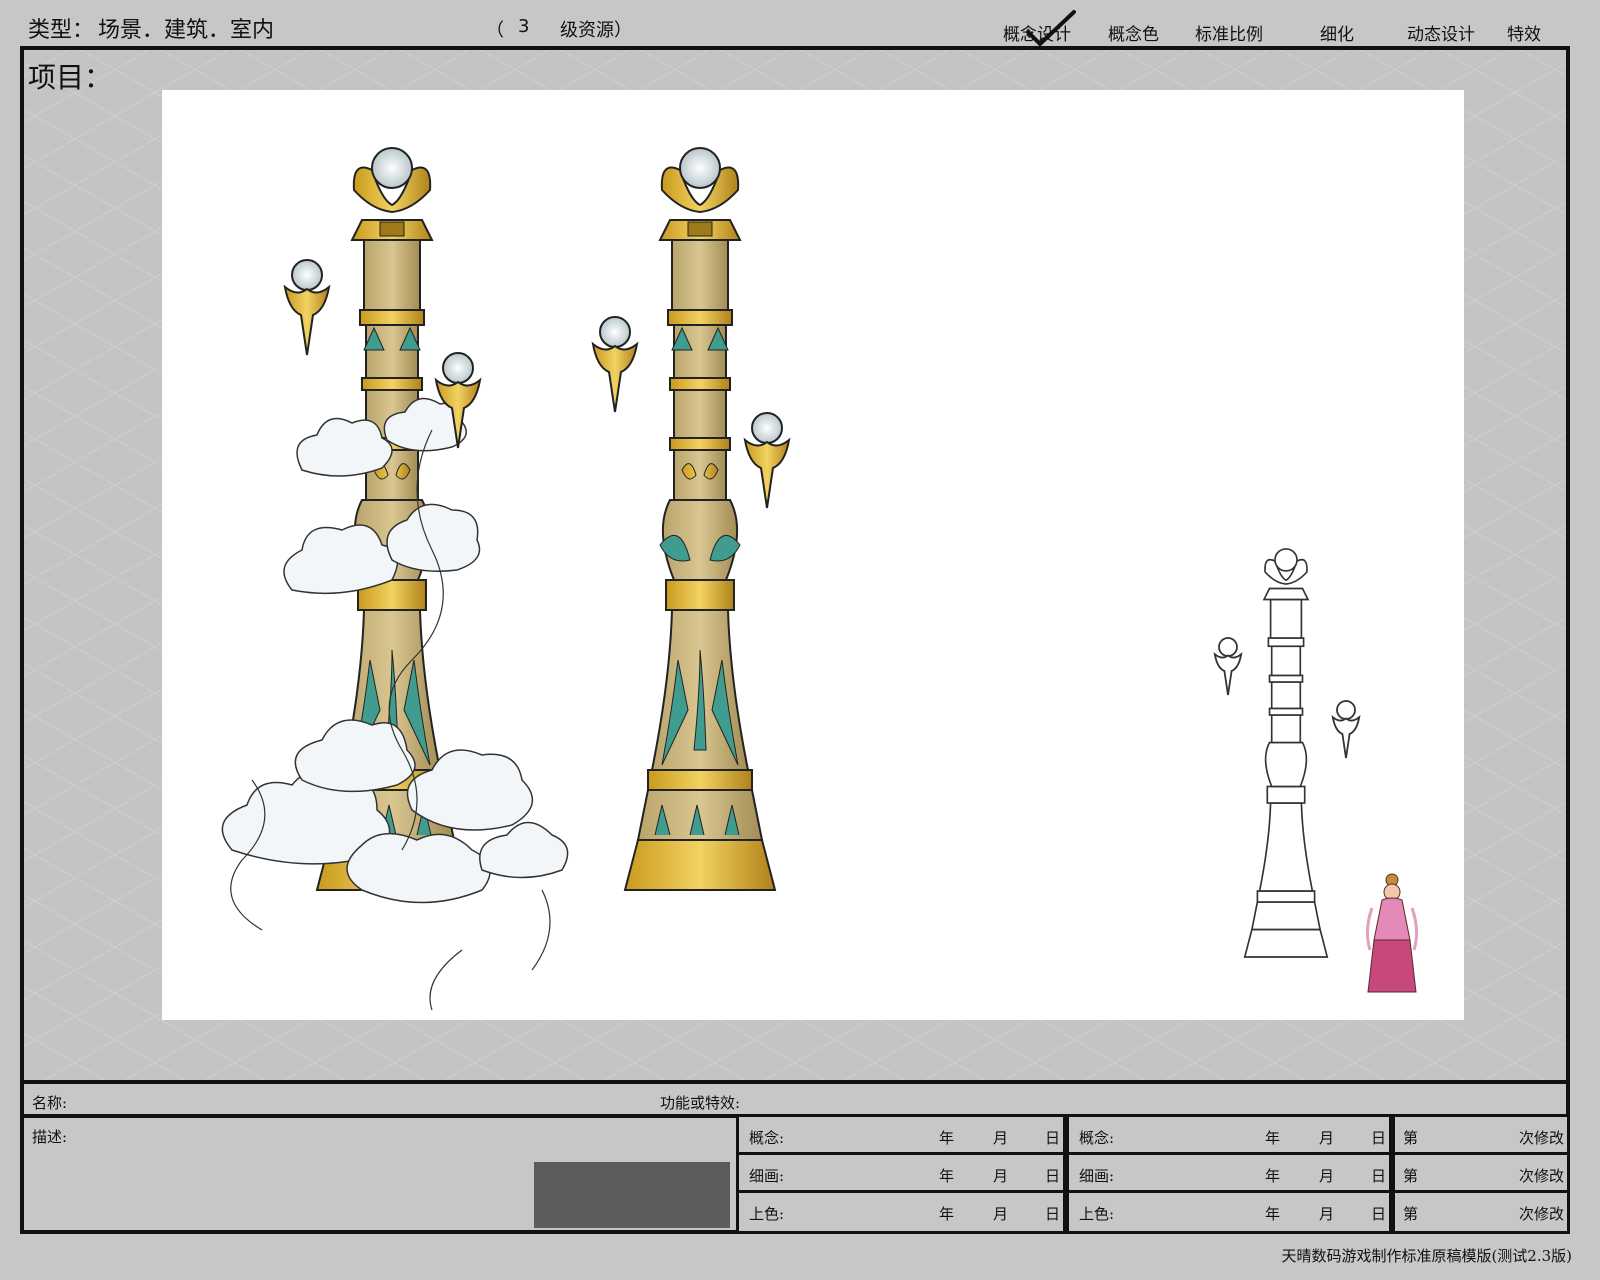  I want to click on level-text: 级资源）, so click(596, 30).